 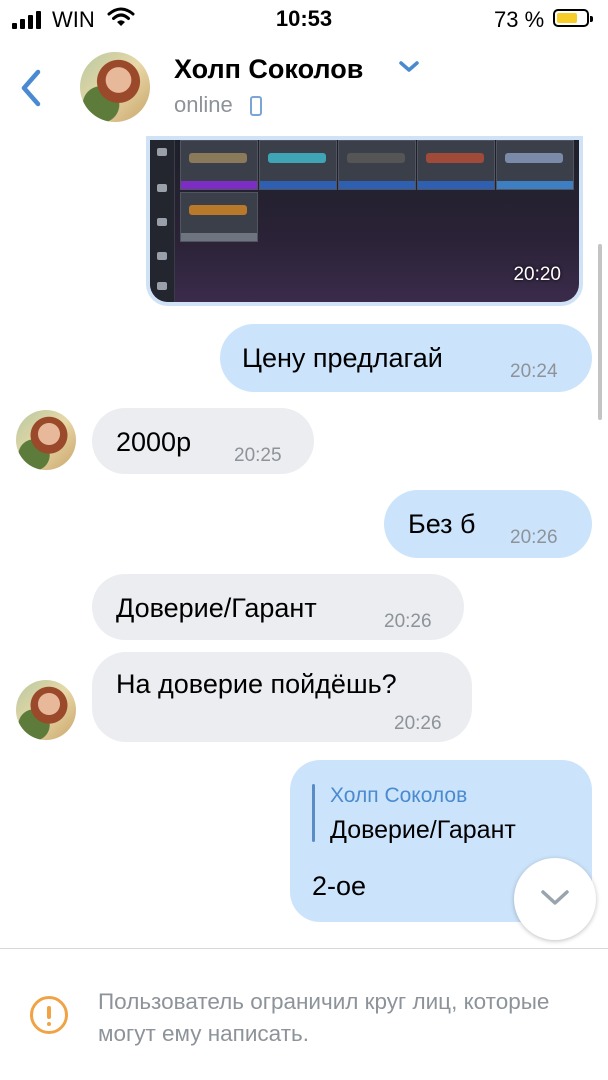 What do you see at coordinates (488, 524) in the screenshot?
I see `outgoing-message: Без б 20:26` at bounding box center [488, 524].